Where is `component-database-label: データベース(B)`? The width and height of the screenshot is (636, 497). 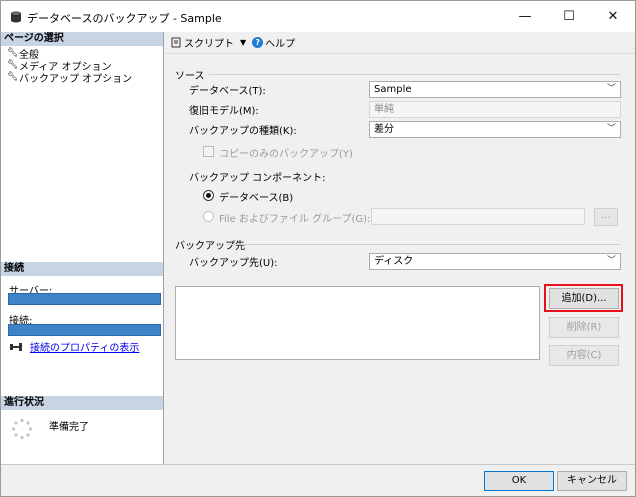
component-database-label: データベース(B) is located at coordinates (256, 198).